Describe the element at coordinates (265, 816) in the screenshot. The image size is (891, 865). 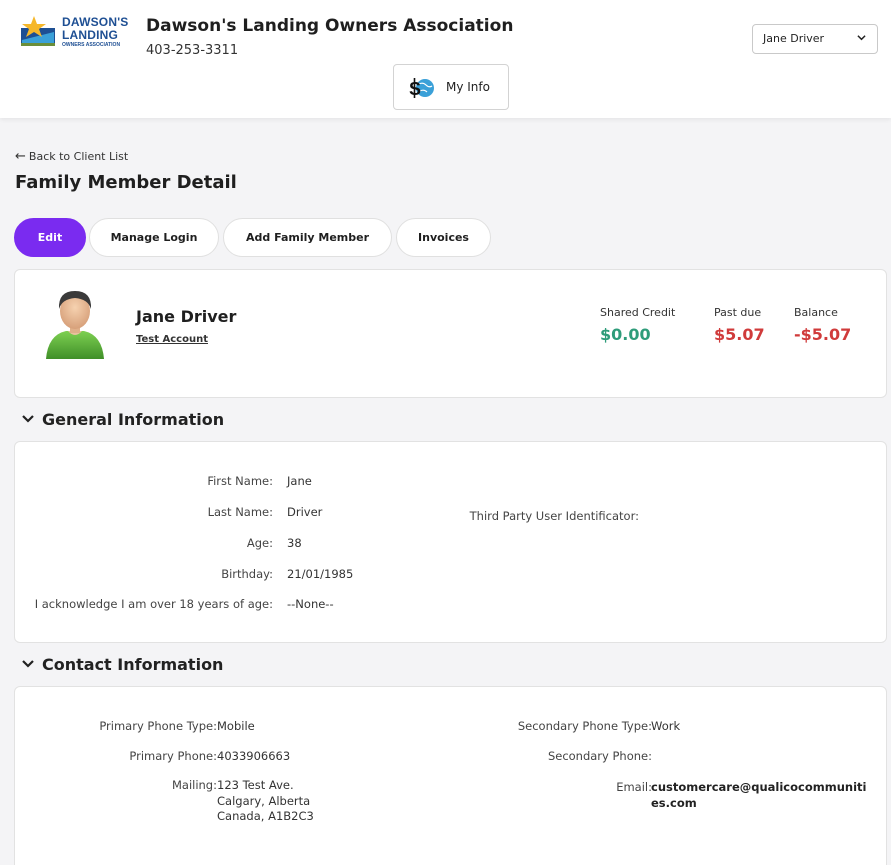
I see `mailing-line-3: Canada, A1B2C3` at that location.